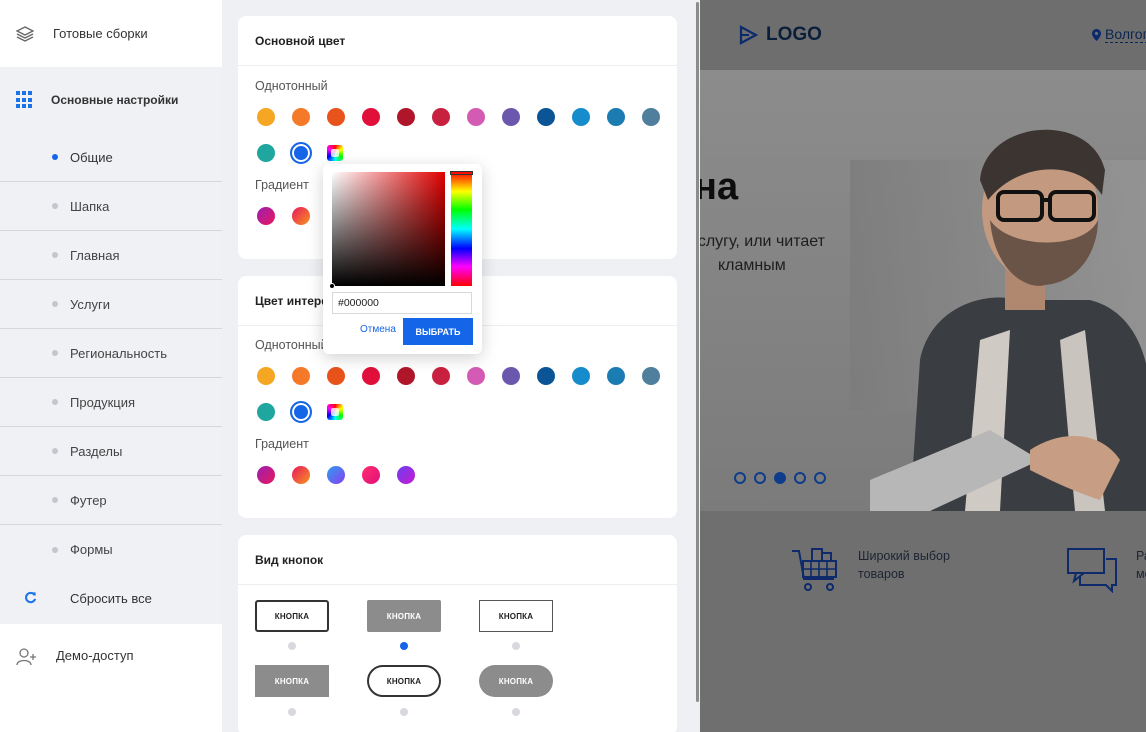 The height and width of the screenshot is (732, 1146). I want to click on chat-icon, so click(1092, 570).